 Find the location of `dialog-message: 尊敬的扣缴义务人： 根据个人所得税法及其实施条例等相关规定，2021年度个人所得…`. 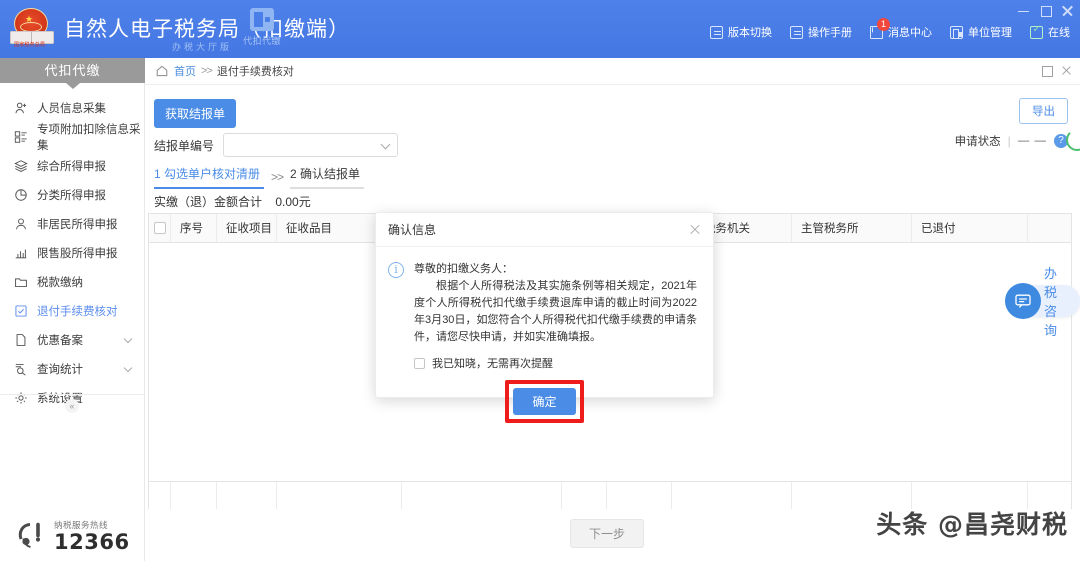

dialog-message: 尊敬的扣缴义务人： 根据个人所得税法及其实施条例等相关规定，2021年度个人所得… is located at coordinates (555, 303).